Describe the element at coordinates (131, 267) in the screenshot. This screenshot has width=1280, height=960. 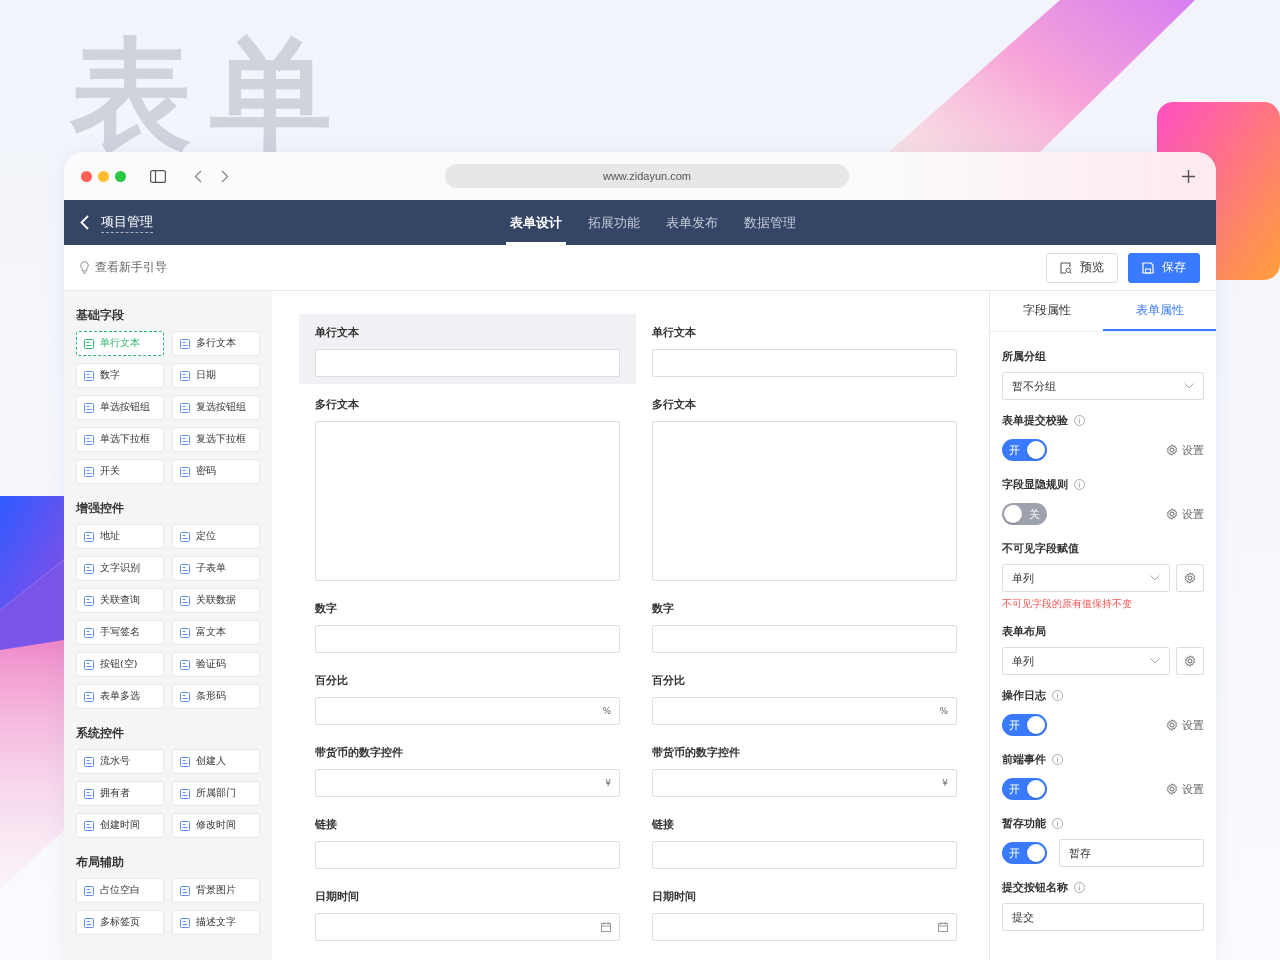
I see `guide-link: 查看新手引导` at that location.